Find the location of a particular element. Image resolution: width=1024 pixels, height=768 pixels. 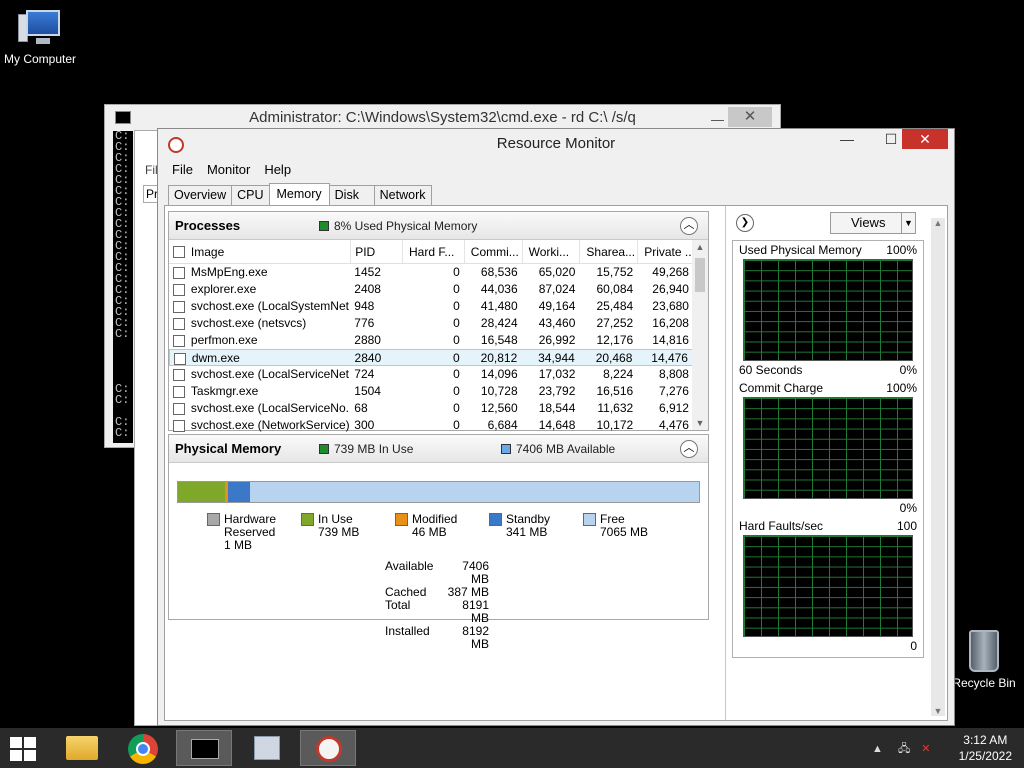

taskbar-file-explorer is located at coordinates (82, 748).